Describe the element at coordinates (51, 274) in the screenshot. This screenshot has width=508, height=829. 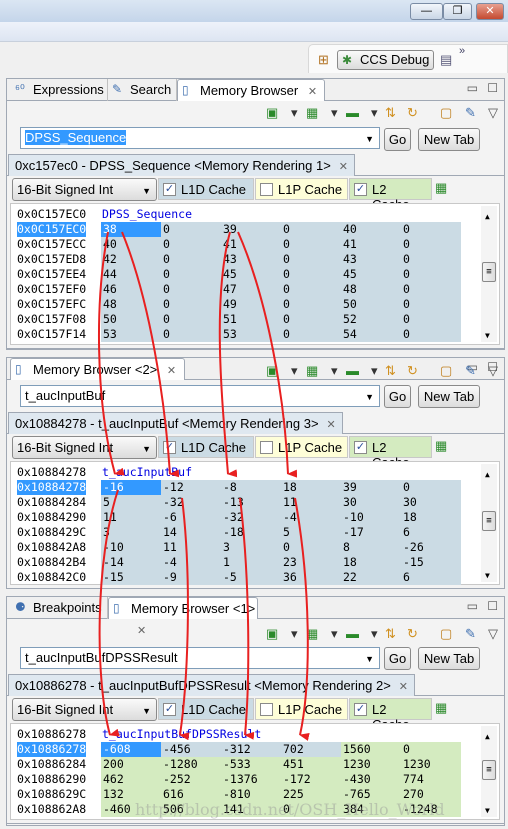
I see `address: 0x0C157EE4` at that location.